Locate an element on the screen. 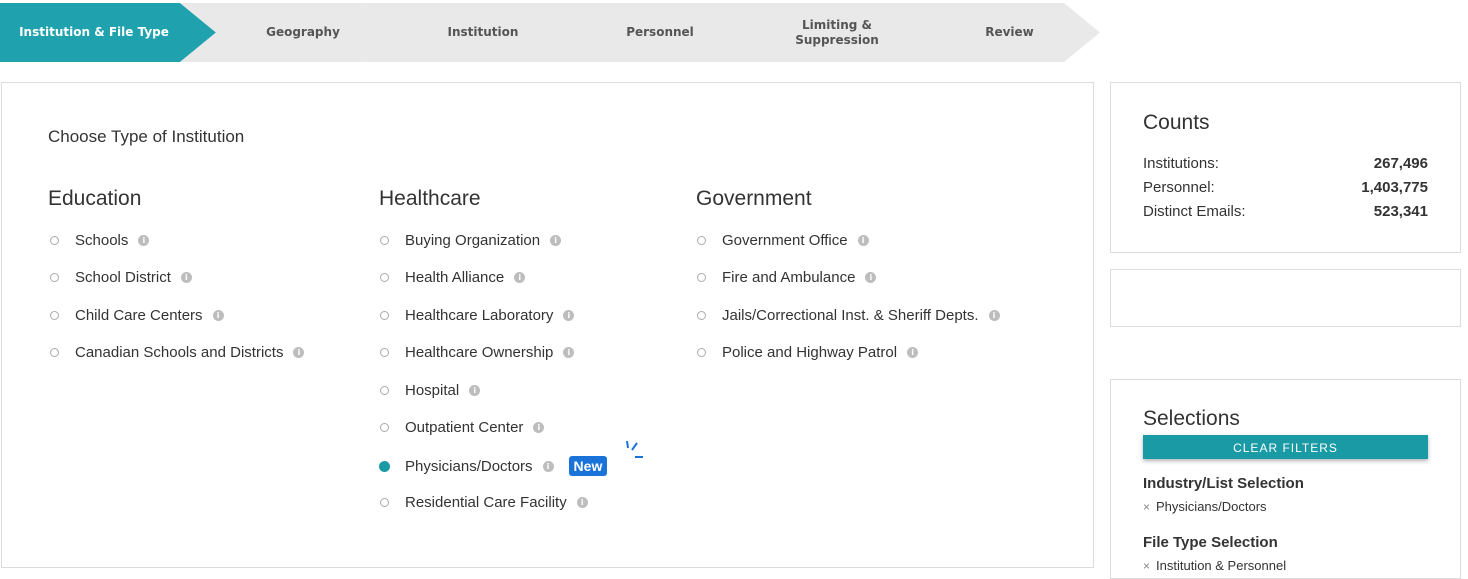 This screenshot has height=579, width=1468. option-government-office: Government Office i is located at coordinates (783, 240).